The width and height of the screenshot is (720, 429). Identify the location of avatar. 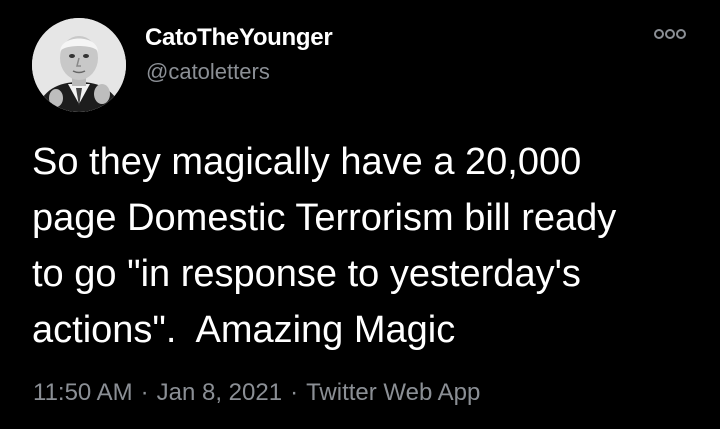
(79, 65).